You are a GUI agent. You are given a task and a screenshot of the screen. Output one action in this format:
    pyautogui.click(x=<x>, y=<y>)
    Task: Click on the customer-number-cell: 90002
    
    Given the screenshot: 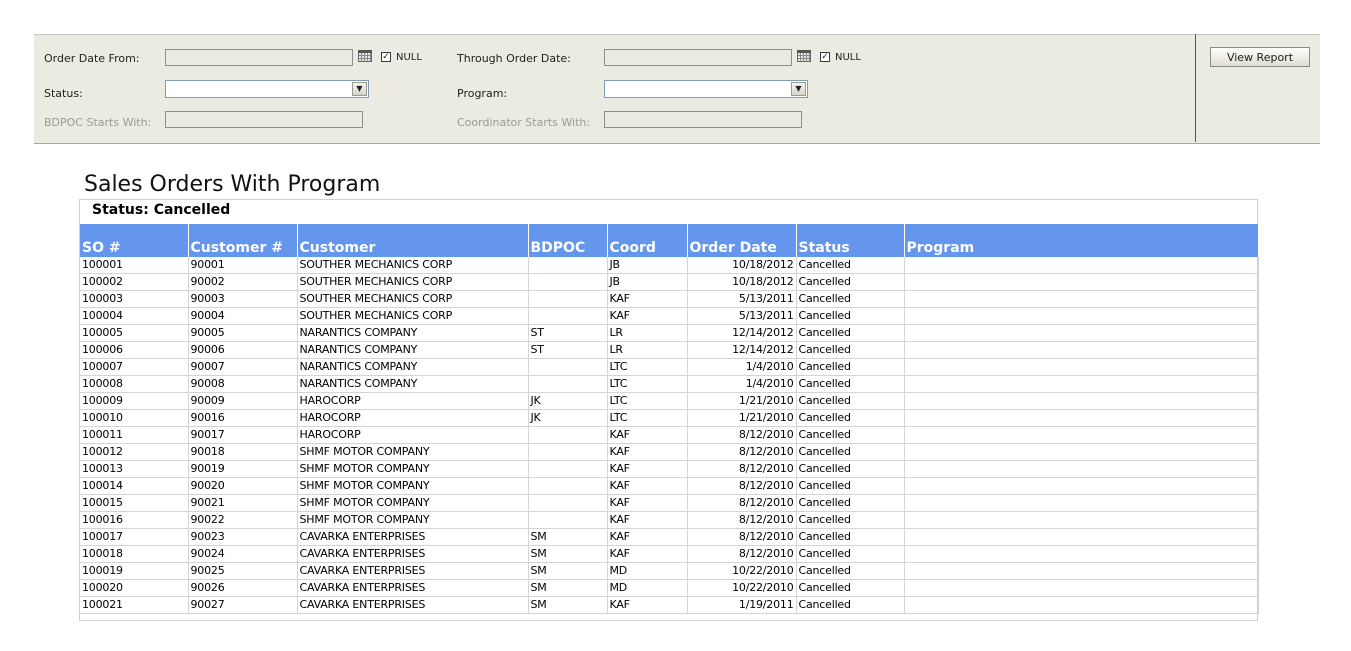 What is the action you would take?
    pyautogui.click(x=243, y=282)
    